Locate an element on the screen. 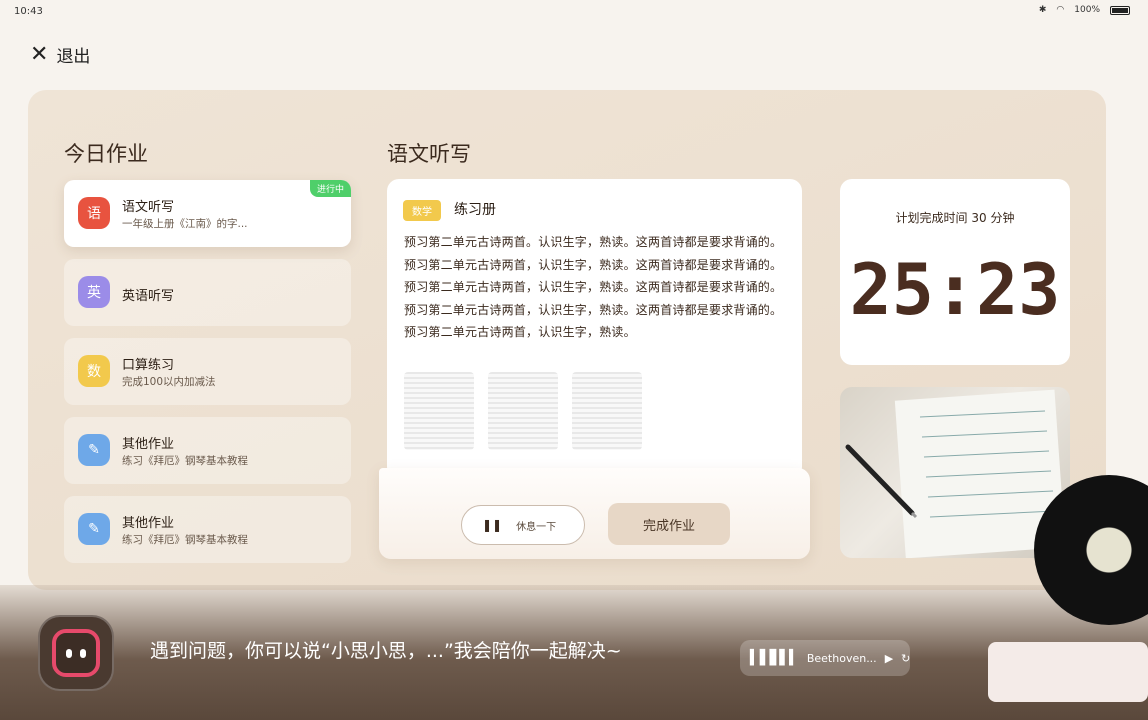  sound-wave-icon: ▍▌▋▌▍ is located at coordinates (775, 658).